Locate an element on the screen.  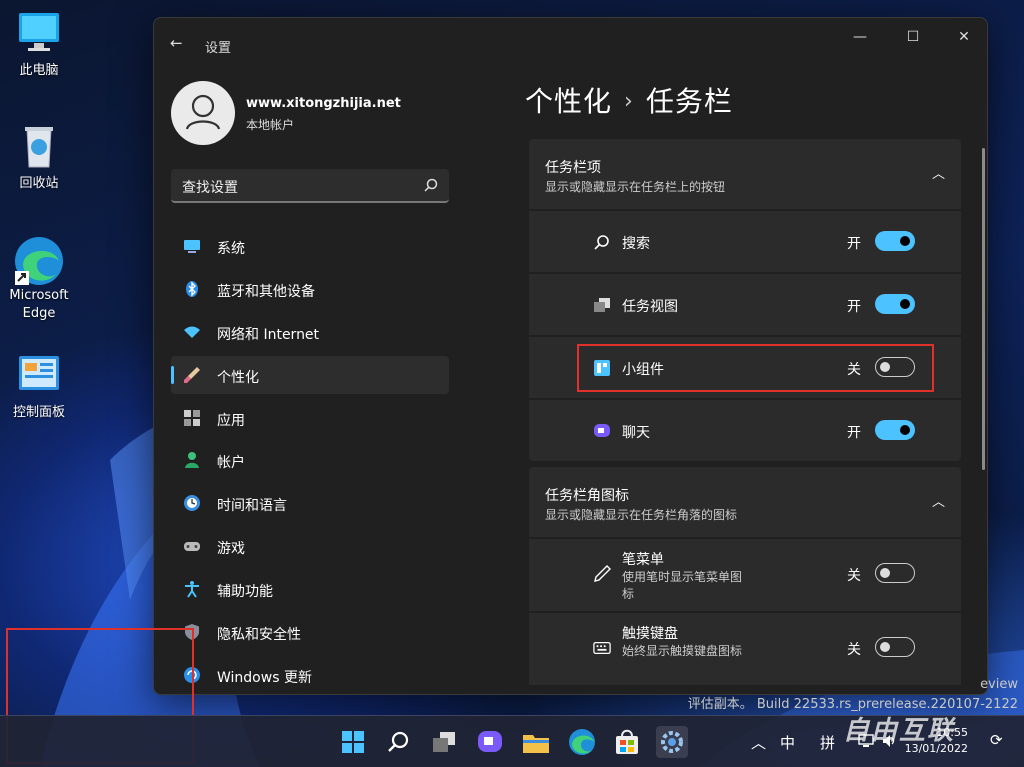
desktop-icon-label: 回收站 is located at coordinates (39, 183).